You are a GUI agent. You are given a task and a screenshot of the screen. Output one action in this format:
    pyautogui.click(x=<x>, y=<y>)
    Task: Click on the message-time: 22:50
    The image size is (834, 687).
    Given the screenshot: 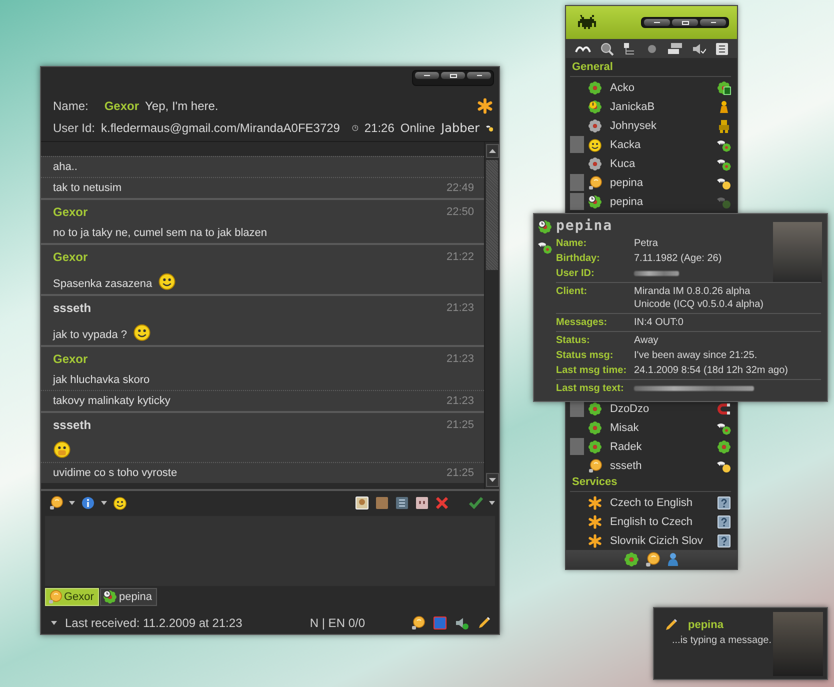 What is the action you would take?
    pyautogui.click(x=460, y=212)
    